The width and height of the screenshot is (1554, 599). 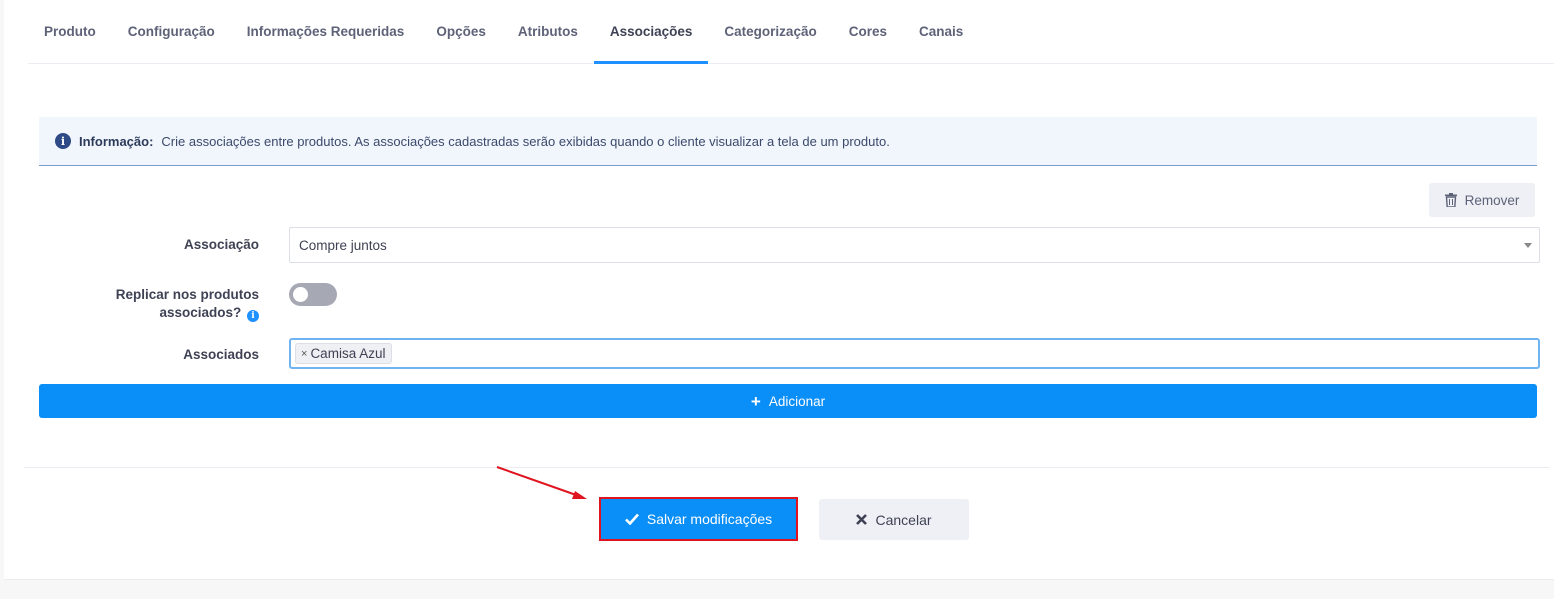 I want to click on tab-canais: Canais, so click(x=941, y=31).